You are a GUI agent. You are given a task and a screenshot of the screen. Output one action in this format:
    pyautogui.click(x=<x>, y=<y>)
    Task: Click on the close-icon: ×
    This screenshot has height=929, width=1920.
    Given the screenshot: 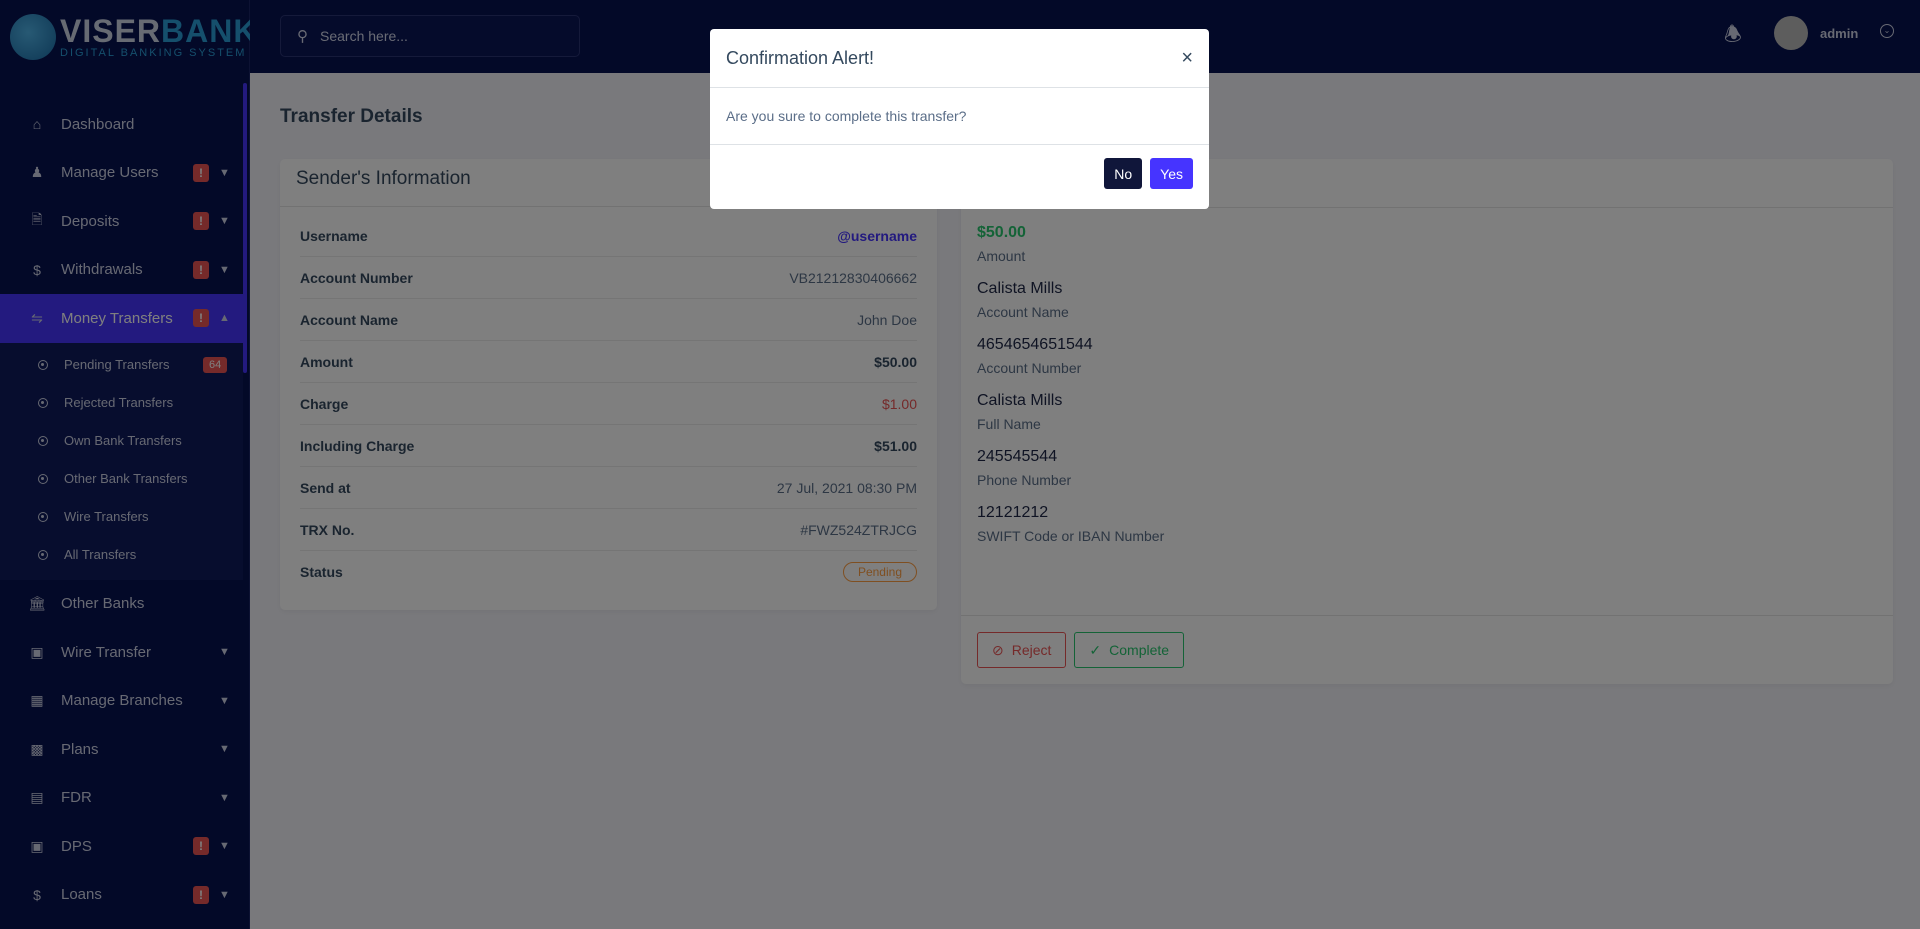 What is the action you would take?
    pyautogui.click(x=1187, y=58)
    